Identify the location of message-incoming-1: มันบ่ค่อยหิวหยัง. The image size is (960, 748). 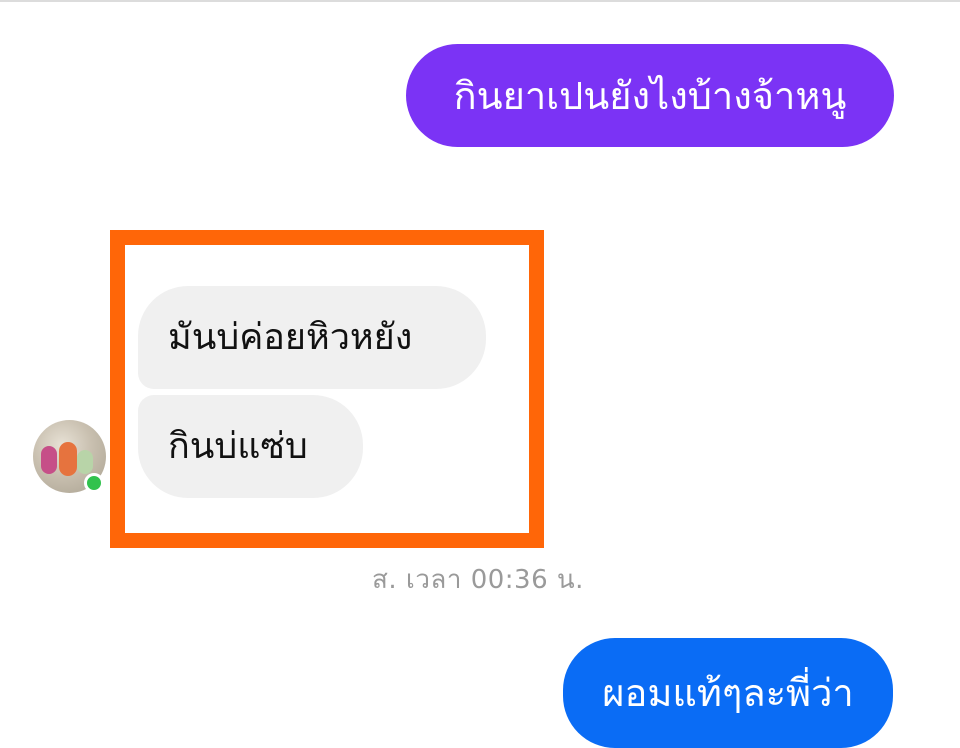
(312, 337).